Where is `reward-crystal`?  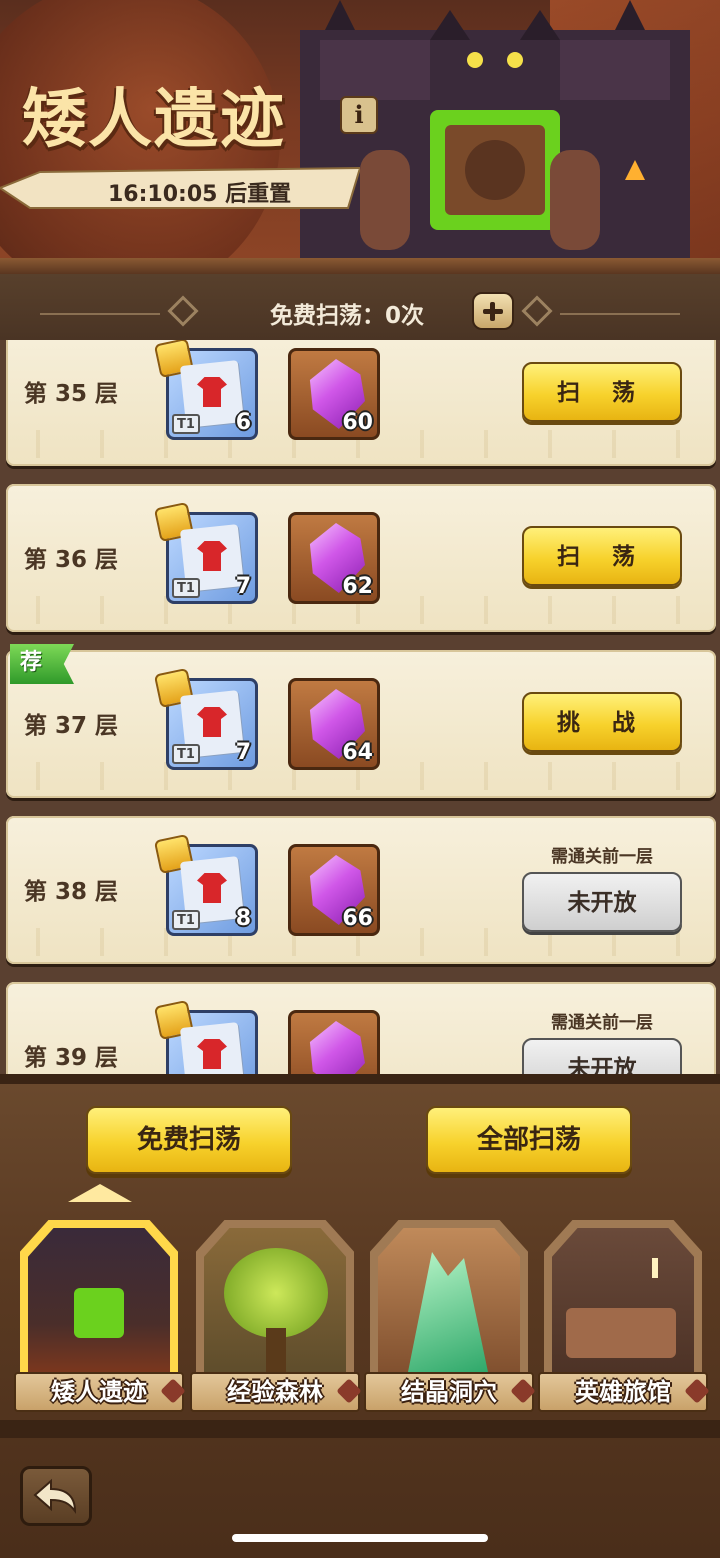
reward-crystal is located at coordinates (334, 1042).